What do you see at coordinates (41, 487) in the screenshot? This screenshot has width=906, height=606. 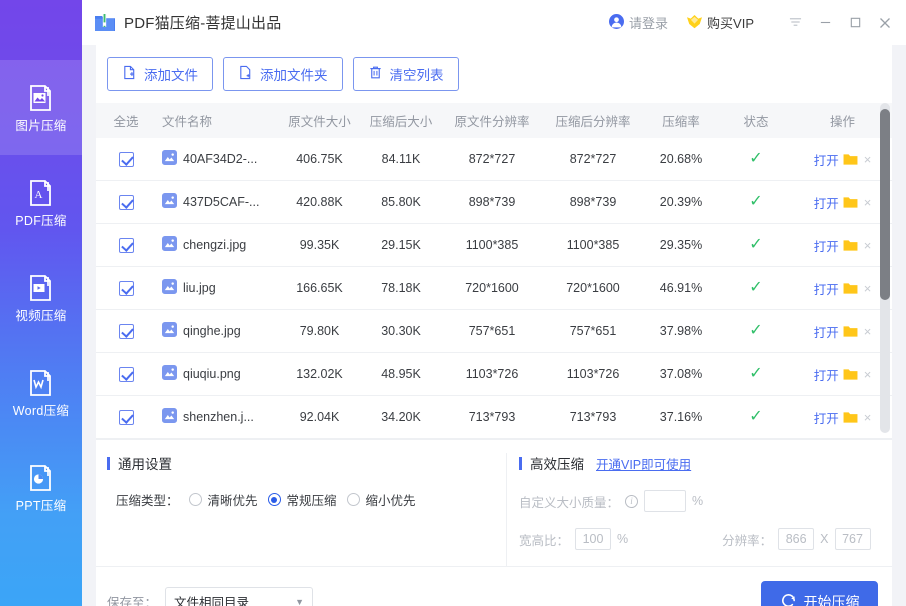 I see `sidebar-item-ppt-compress: PPT压缩` at bounding box center [41, 487].